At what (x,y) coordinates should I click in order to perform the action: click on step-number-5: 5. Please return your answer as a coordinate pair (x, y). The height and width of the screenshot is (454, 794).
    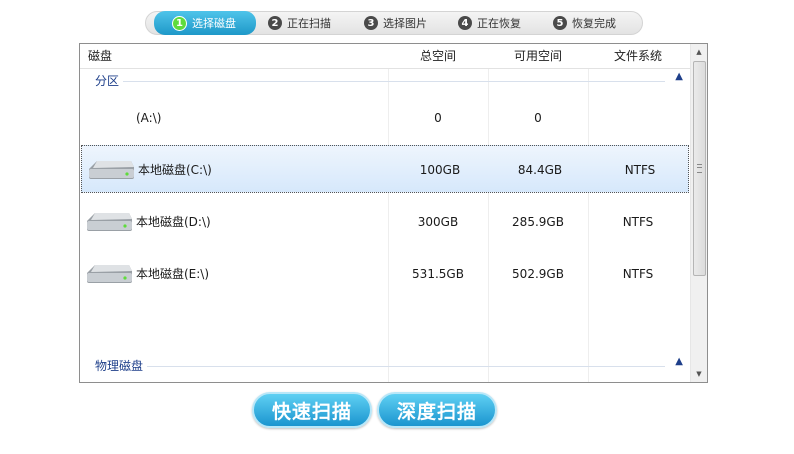
    Looking at the image, I should click on (560, 23).